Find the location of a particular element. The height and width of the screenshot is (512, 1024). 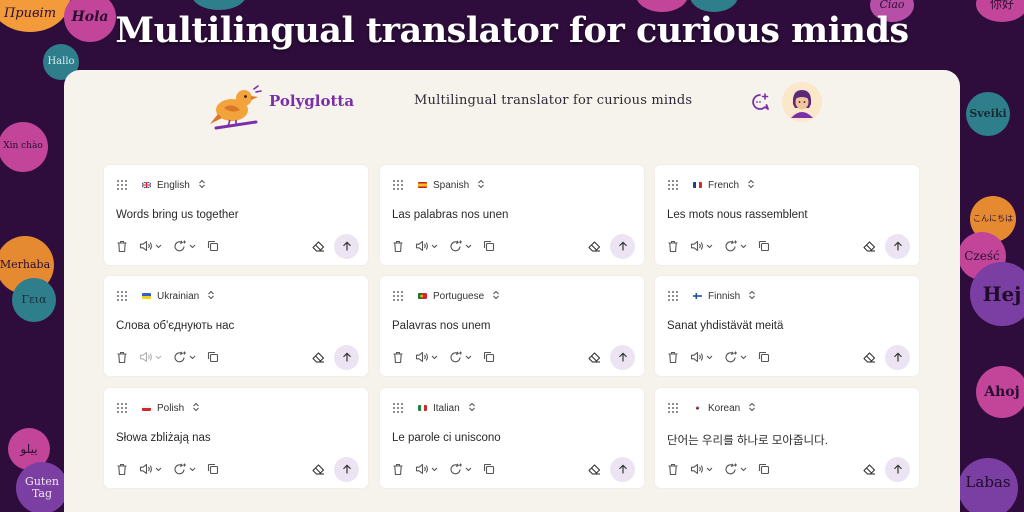

trash-icon is located at coordinates (398, 357).